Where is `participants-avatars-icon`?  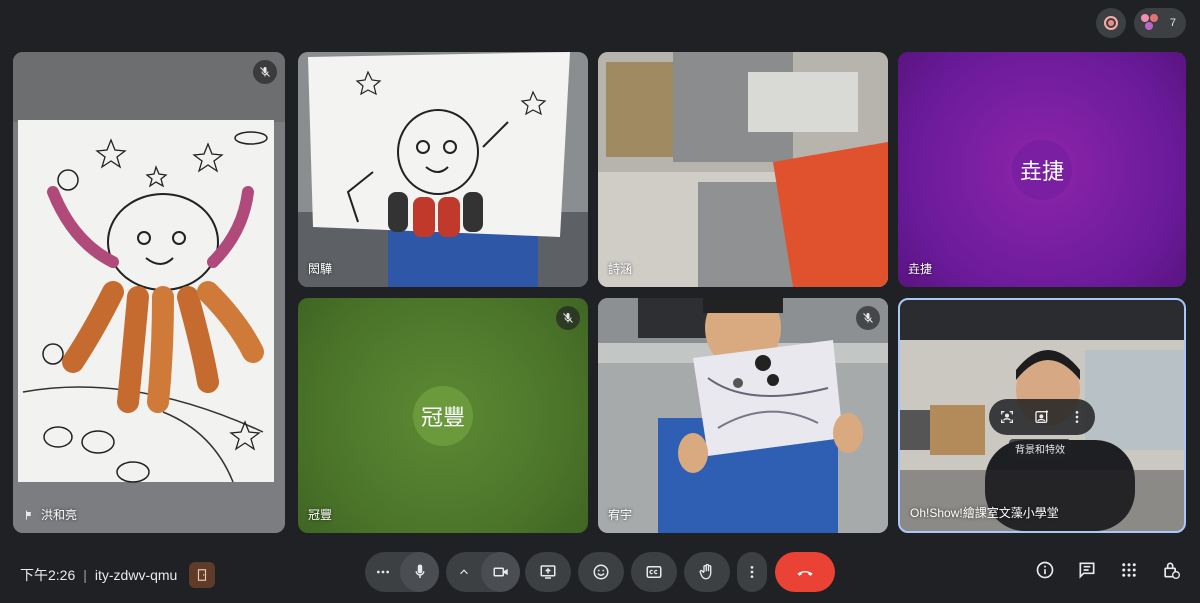
participants-avatars-icon is located at coordinates (1150, 23).